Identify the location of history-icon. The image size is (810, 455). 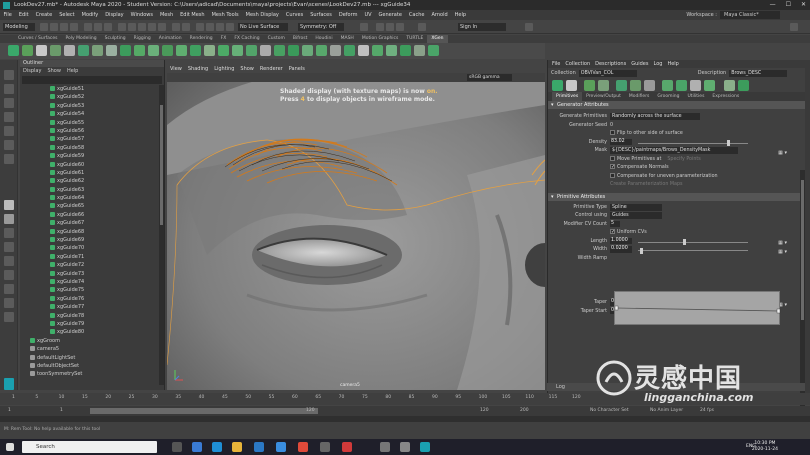
(176, 27).